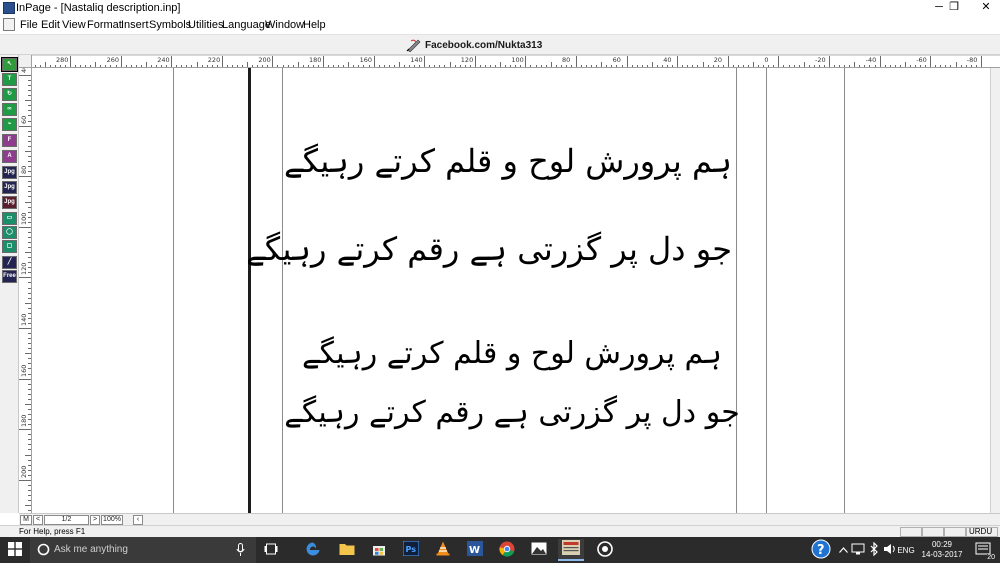 Image resolution: width=1000 pixels, height=563 pixels. Describe the element at coordinates (104, 25) in the screenshot. I see `menu-format: Format` at that location.